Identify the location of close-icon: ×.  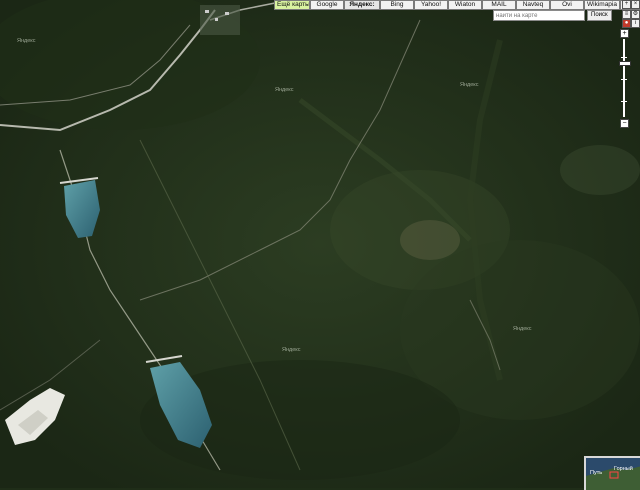
(635, 4).